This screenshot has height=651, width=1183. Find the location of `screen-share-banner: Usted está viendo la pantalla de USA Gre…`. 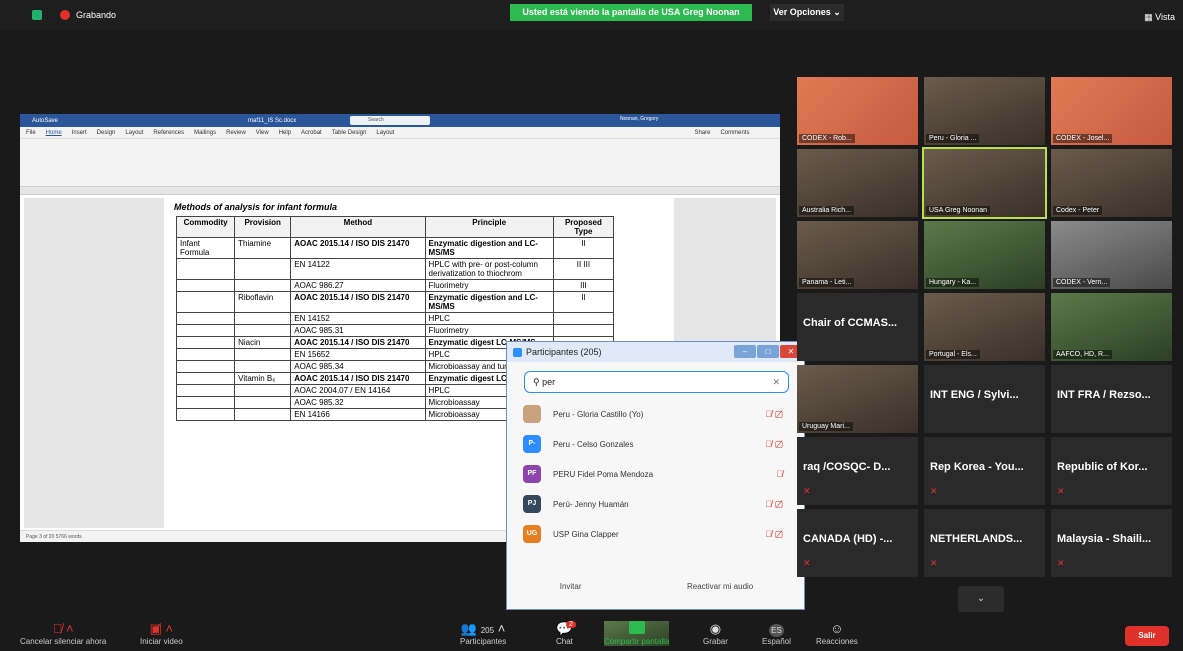

screen-share-banner: Usted está viendo la pantalla de USA Gre… is located at coordinates (631, 12).